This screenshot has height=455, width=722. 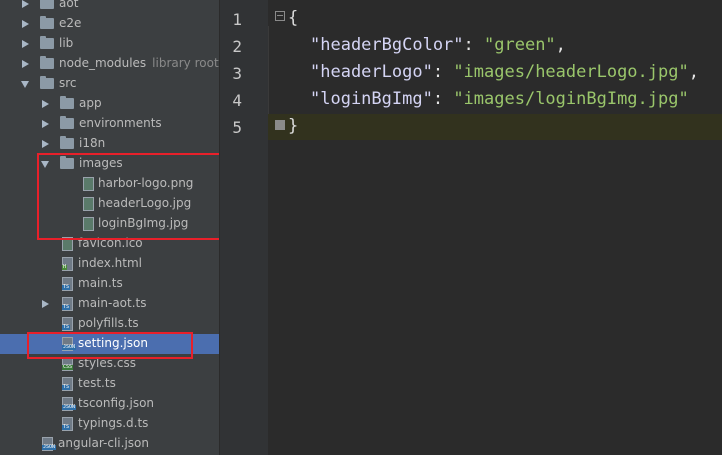 I want to click on tree-item-i18n: i18n, so click(x=109, y=144).